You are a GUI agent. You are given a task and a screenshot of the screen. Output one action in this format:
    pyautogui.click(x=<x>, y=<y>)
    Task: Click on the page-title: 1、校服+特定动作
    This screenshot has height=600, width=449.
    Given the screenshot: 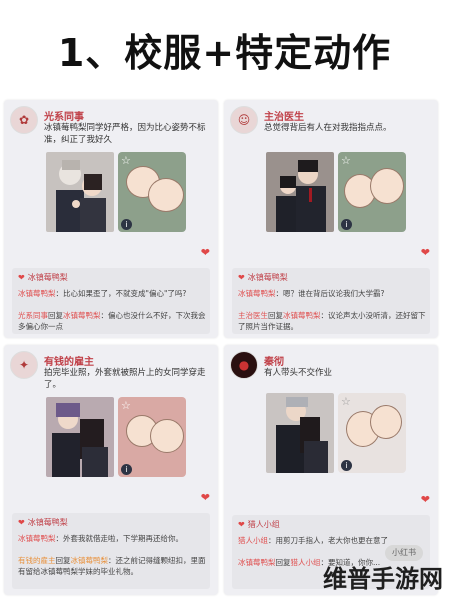 What is the action you would take?
    pyautogui.click(x=224, y=53)
    